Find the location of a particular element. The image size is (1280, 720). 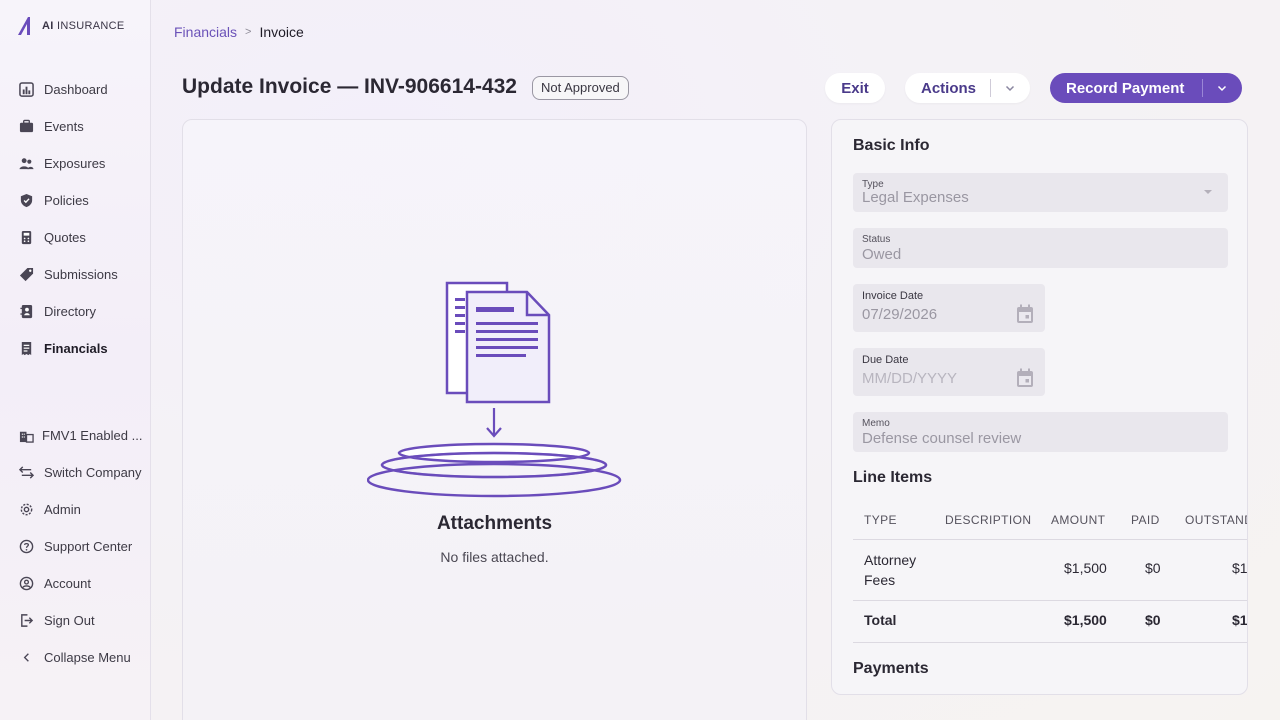

record-payment-label: Record Payment is located at coordinates (1125, 88).